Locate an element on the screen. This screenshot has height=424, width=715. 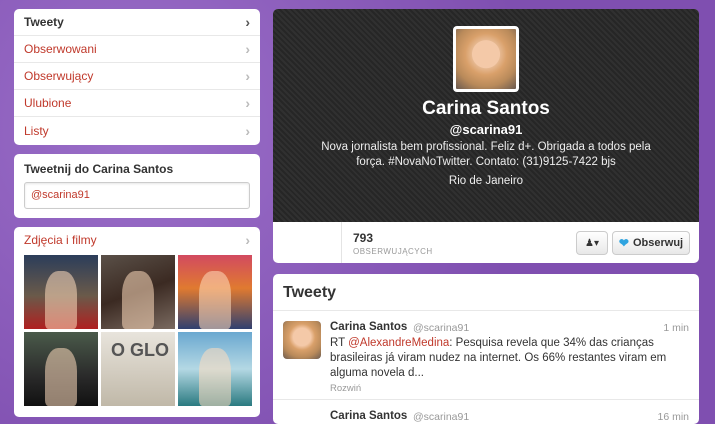
tweet-timestamp: 1 min is located at coordinates (676, 328).